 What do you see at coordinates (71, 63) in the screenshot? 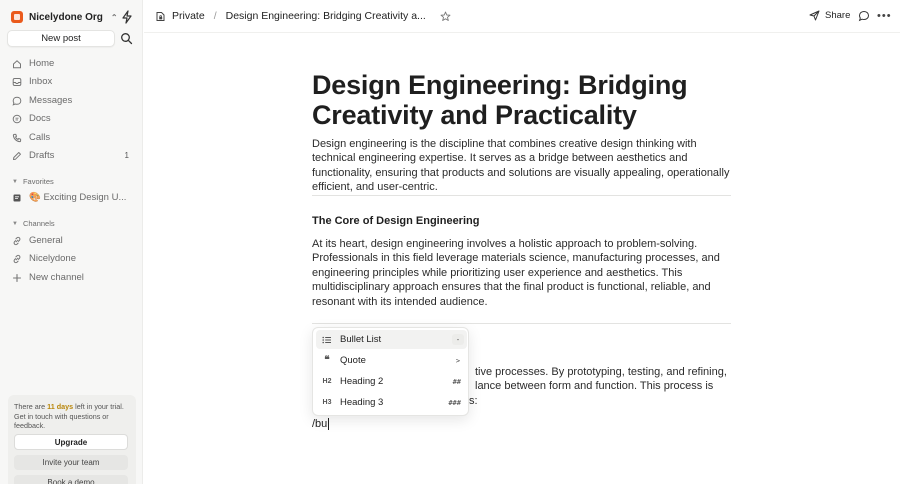
I see `sidebar-item-home: Home` at bounding box center [71, 63].